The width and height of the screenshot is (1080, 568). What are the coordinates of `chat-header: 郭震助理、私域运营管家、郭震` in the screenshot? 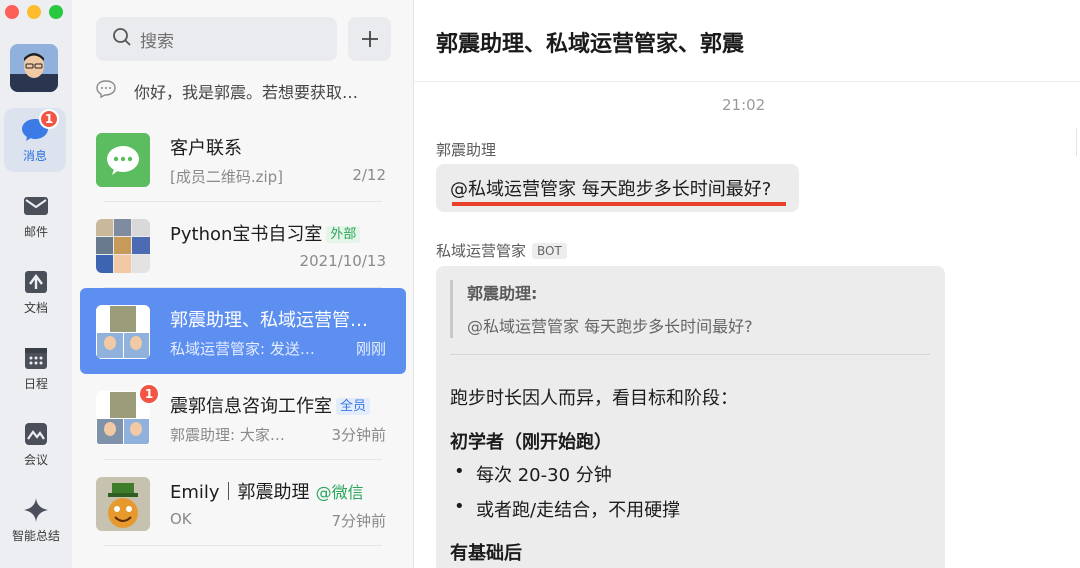 It's located at (747, 41).